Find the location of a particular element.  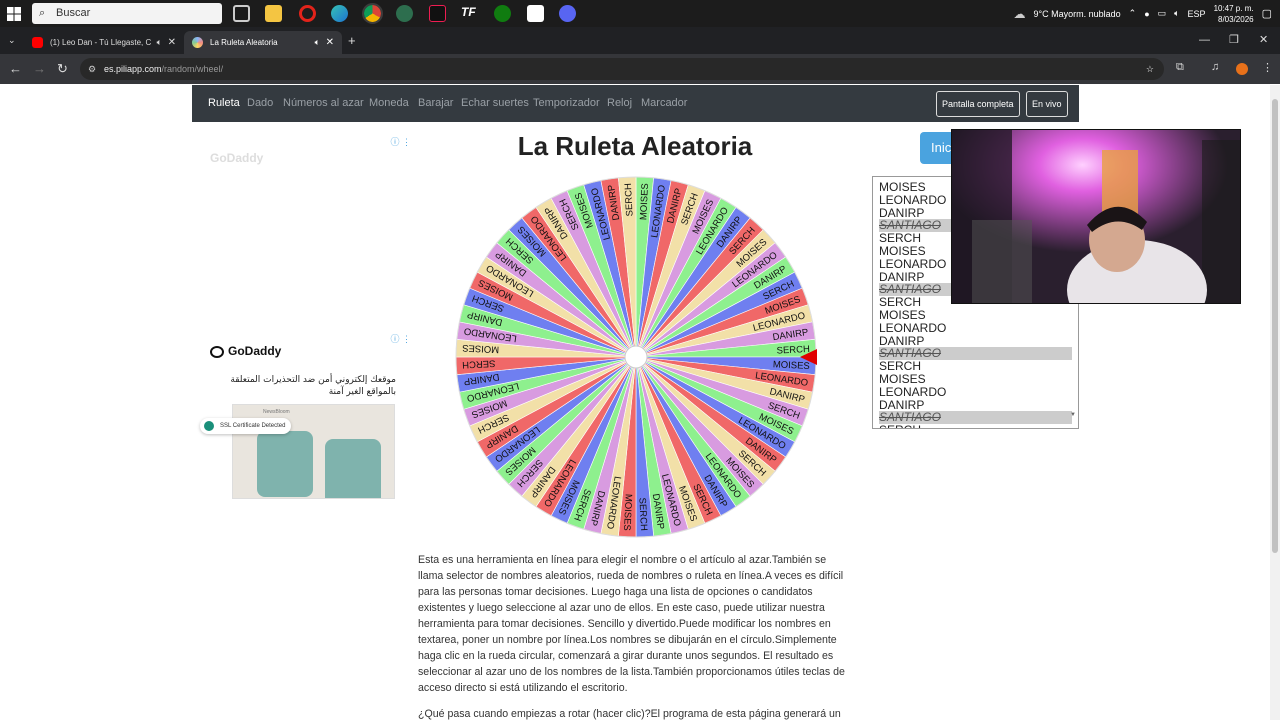

menu-kebab-icon: ⋮ is located at coordinates (1267, 67).